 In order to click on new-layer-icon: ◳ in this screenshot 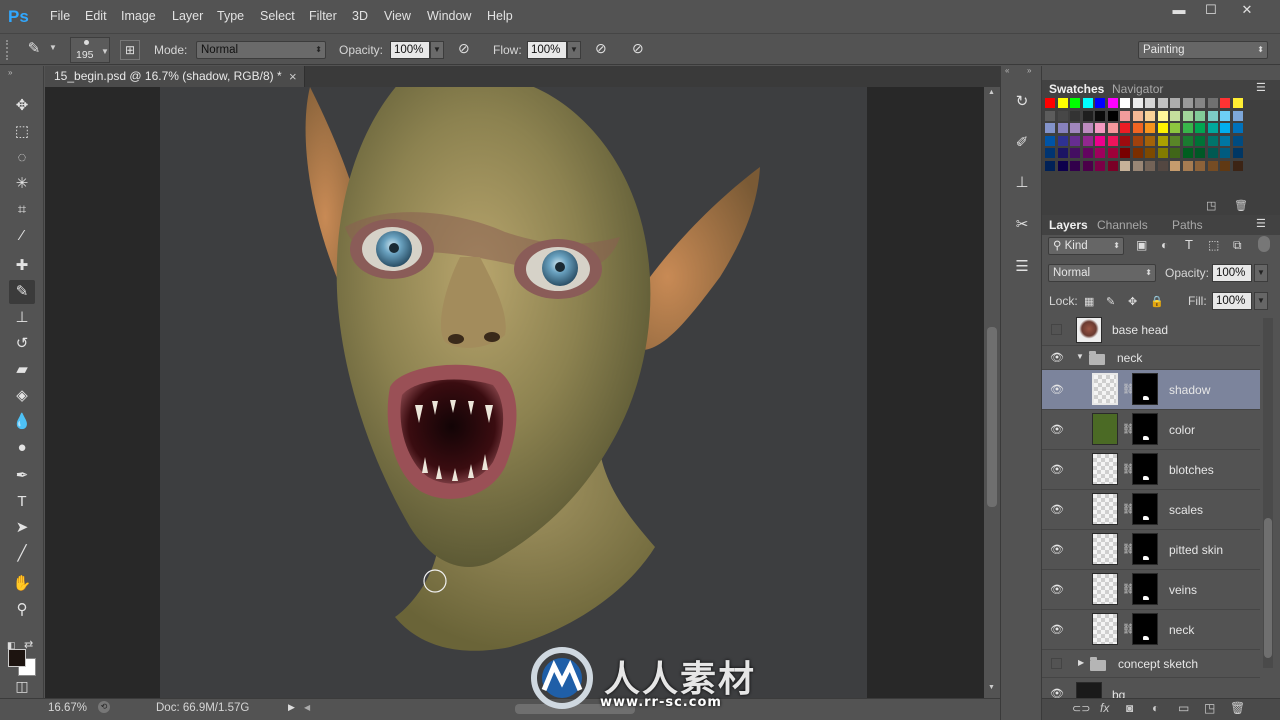, I will do `click(1209, 708)`.